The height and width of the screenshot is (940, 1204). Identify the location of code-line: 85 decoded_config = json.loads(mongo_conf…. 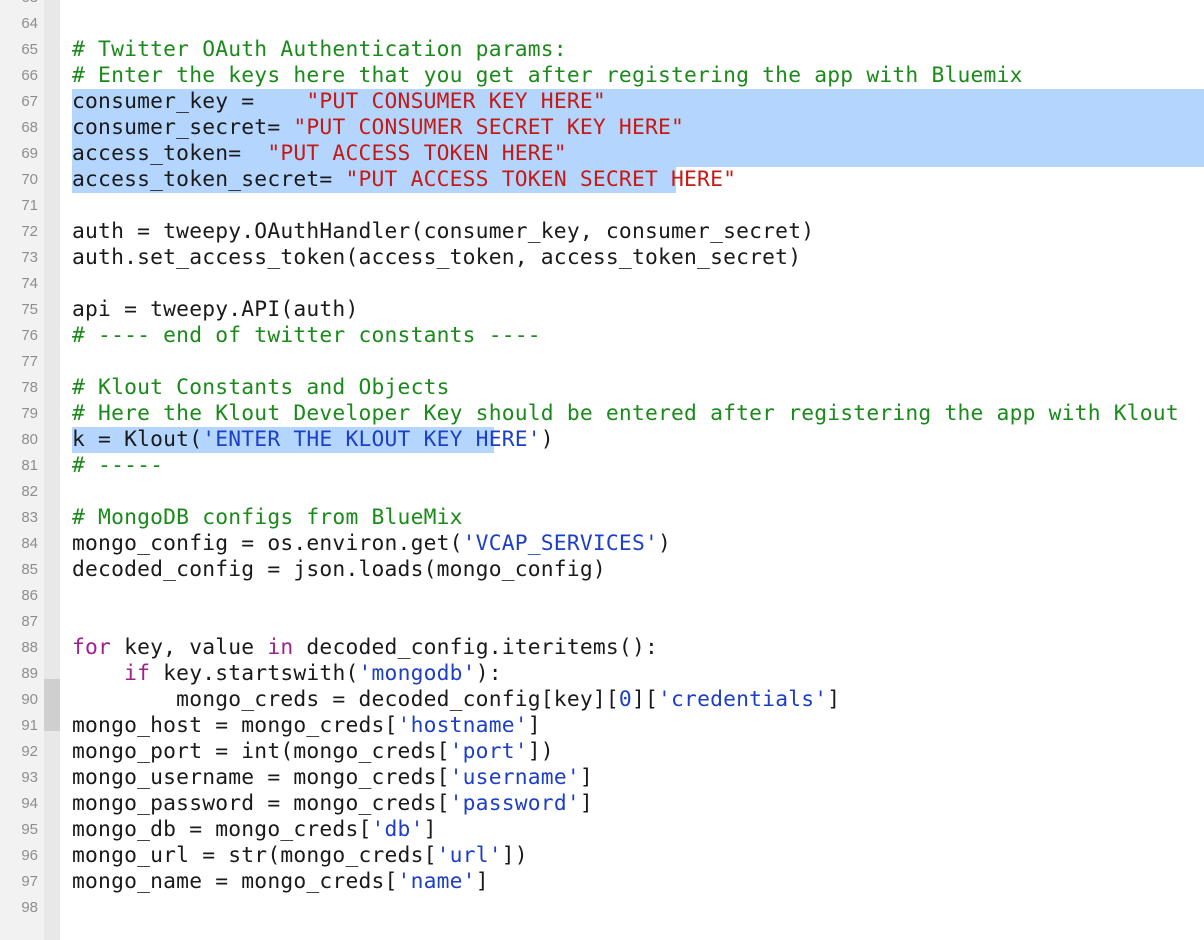
(602, 570).